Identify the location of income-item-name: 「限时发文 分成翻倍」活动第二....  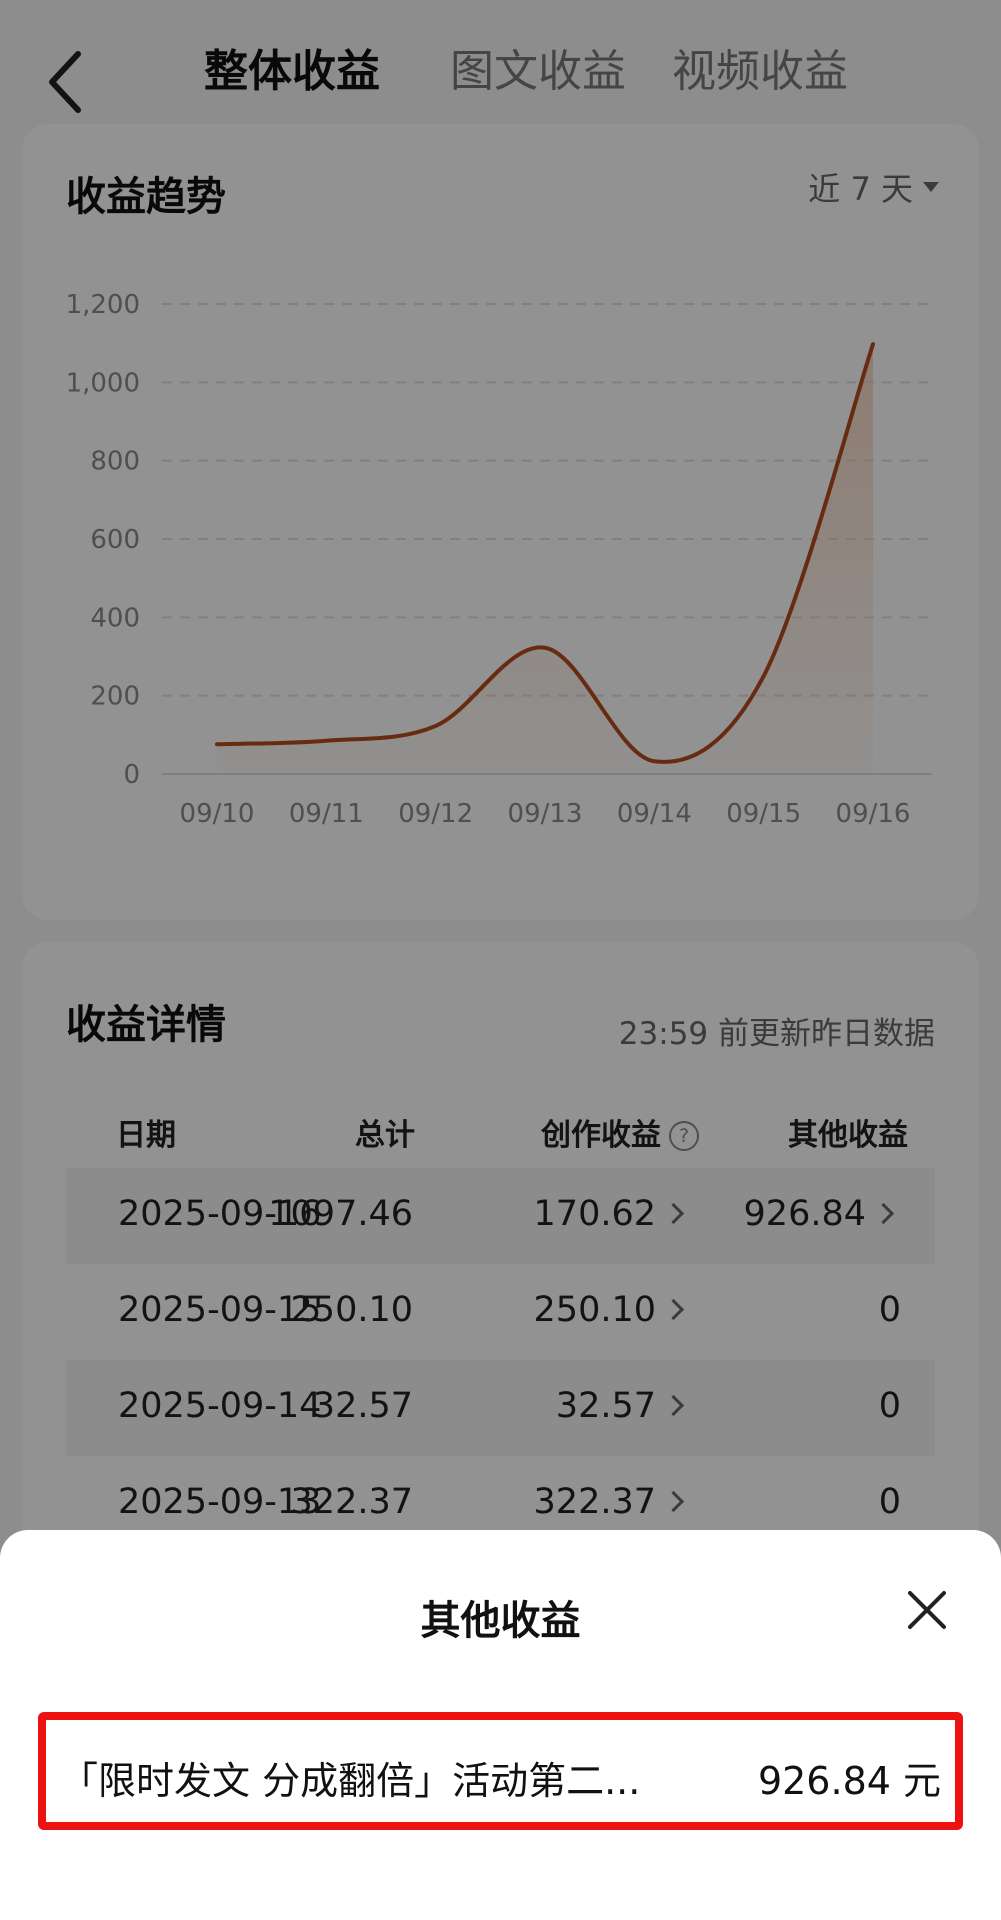
(350, 1781).